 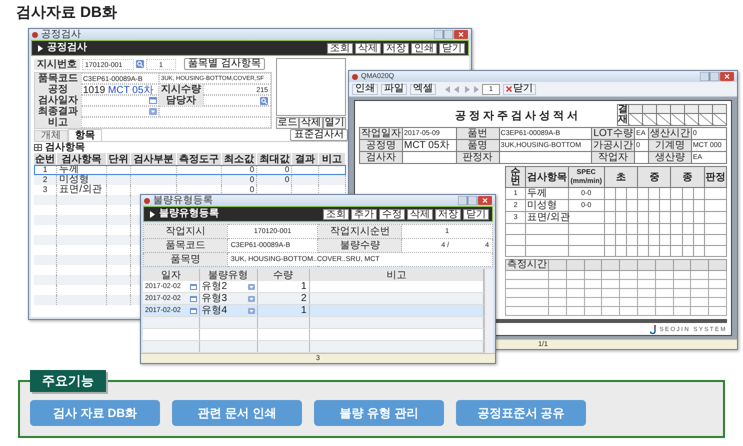 I want to click on attachment-button: 삭제, so click(x=311, y=123).